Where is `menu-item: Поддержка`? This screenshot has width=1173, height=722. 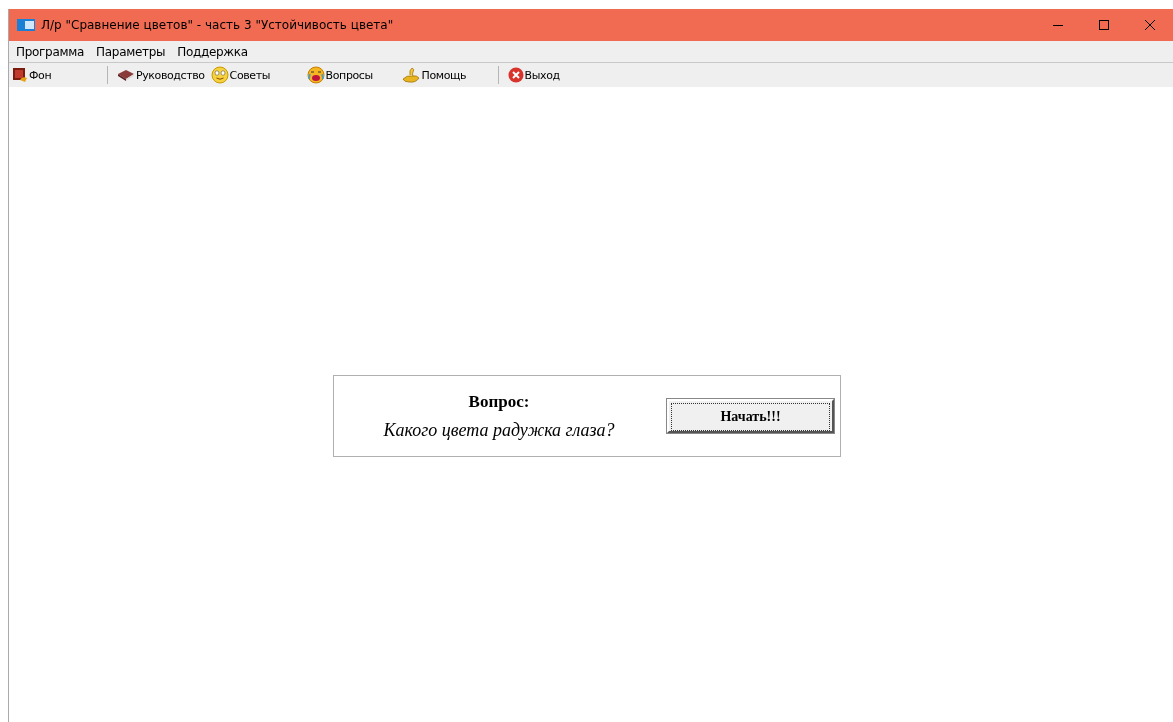
menu-item: Поддержка is located at coordinates (213, 51).